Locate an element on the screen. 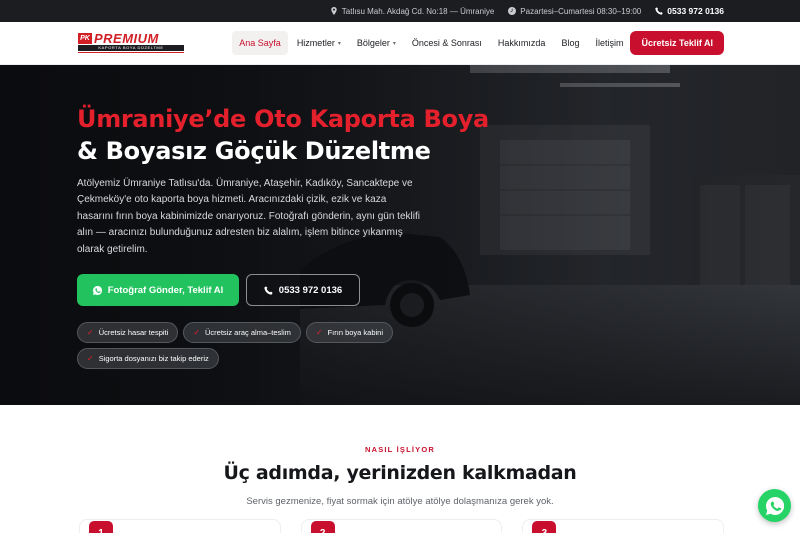 The height and width of the screenshot is (533, 800). nav-label: Blog is located at coordinates (570, 43).